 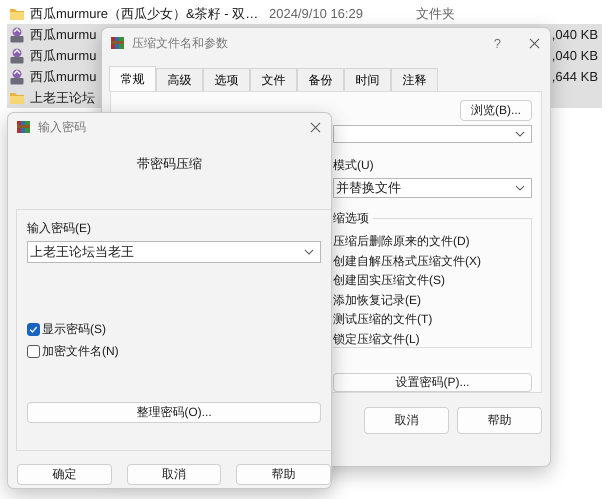 I want to click on window-title: 输入密码, so click(x=62, y=127).